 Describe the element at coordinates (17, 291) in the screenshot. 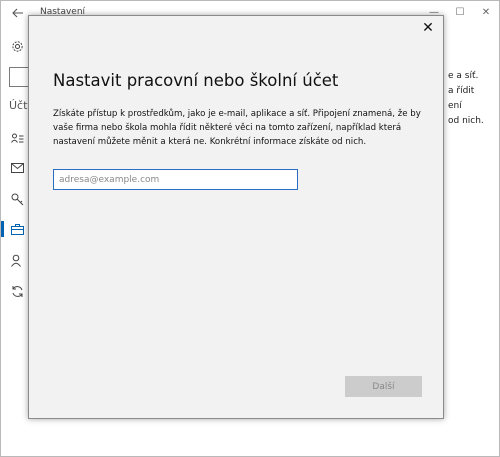

I see `sync-icon` at that location.